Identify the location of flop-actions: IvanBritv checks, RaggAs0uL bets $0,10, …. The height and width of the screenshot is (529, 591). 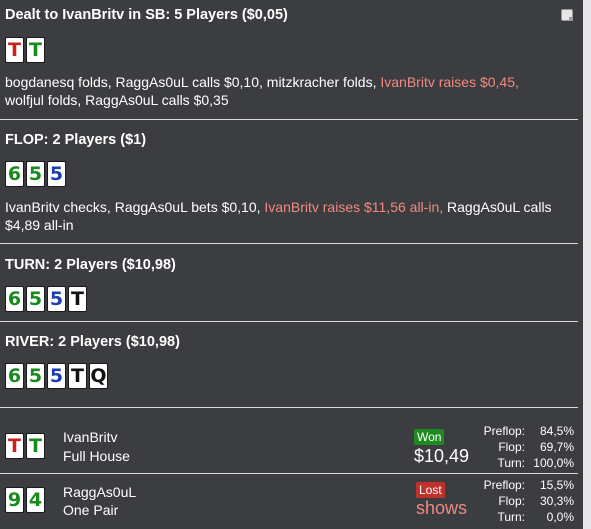
(290, 216).